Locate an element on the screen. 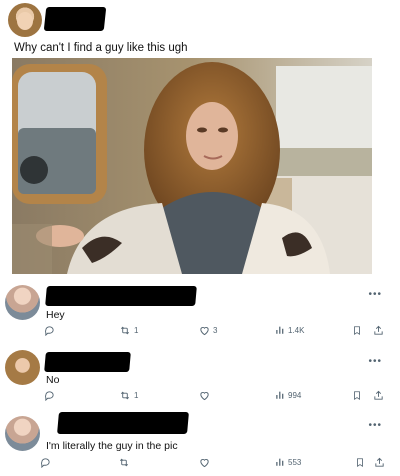 This screenshot has width=400, height=476. views-count: 994 is located at coordinates (295, 395).